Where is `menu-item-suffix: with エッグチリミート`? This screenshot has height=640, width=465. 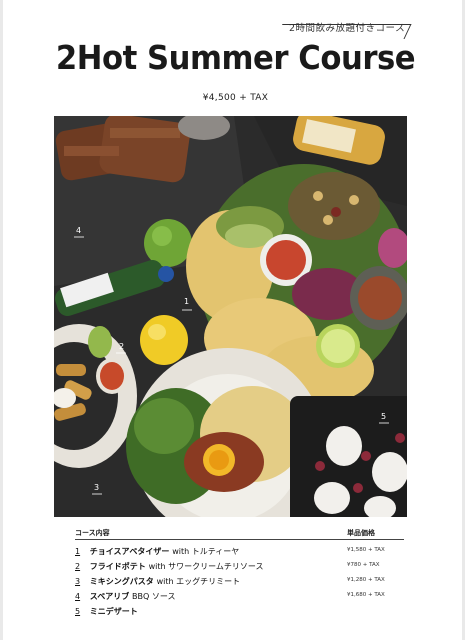
menu-item-suffix: with エッグチリミート is located at coordinates (198, 581).